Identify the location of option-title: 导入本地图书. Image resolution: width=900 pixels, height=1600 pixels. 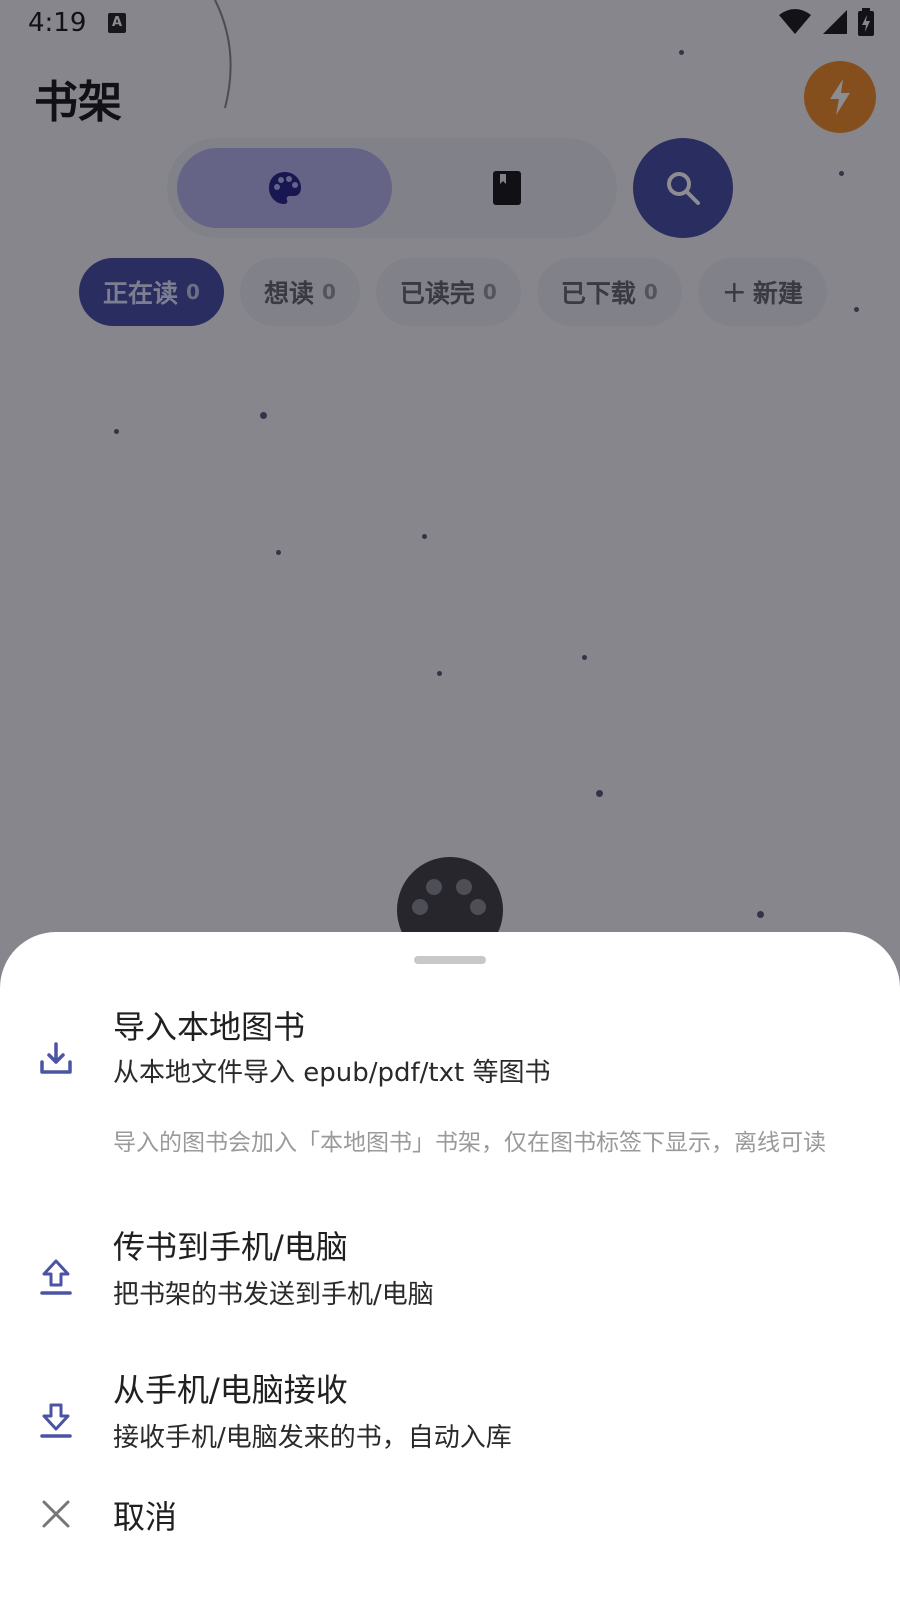
(209, 1027).